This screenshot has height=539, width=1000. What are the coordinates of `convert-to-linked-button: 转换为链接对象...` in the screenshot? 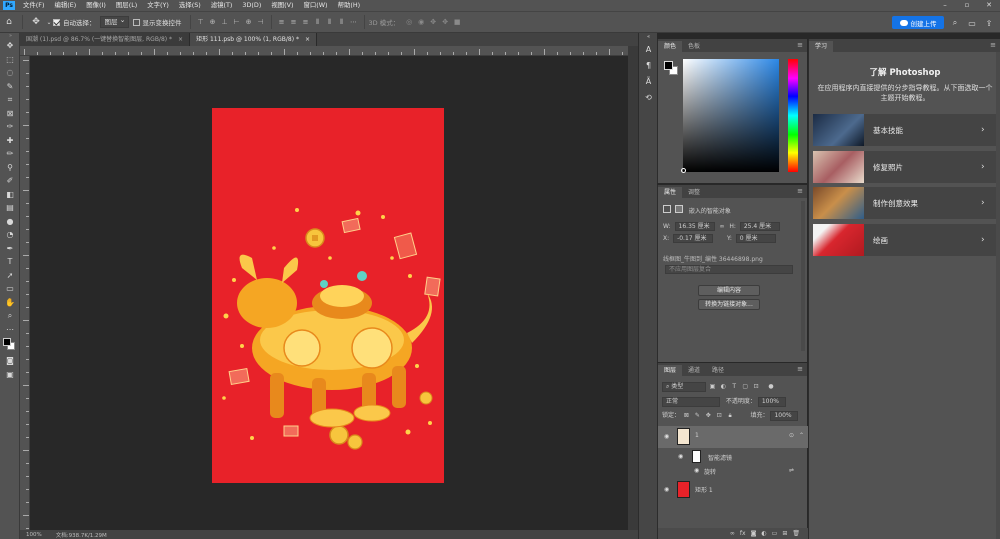 It's located at (729, 304).